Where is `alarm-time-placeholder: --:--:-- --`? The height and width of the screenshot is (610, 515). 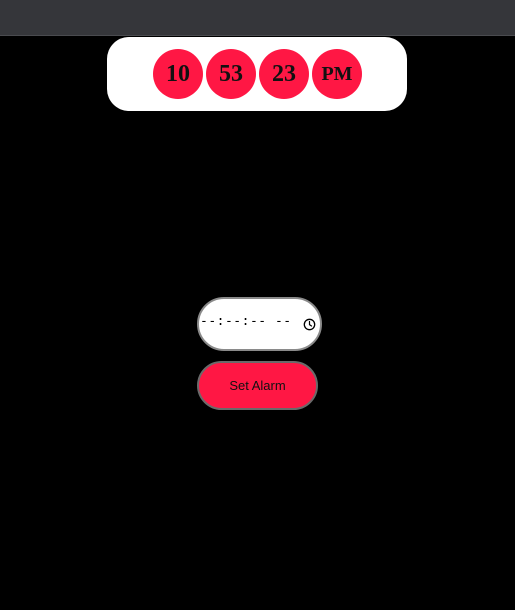
alarm-time-placeholder: --:--:-- -- is located at coordinates (246, 321).